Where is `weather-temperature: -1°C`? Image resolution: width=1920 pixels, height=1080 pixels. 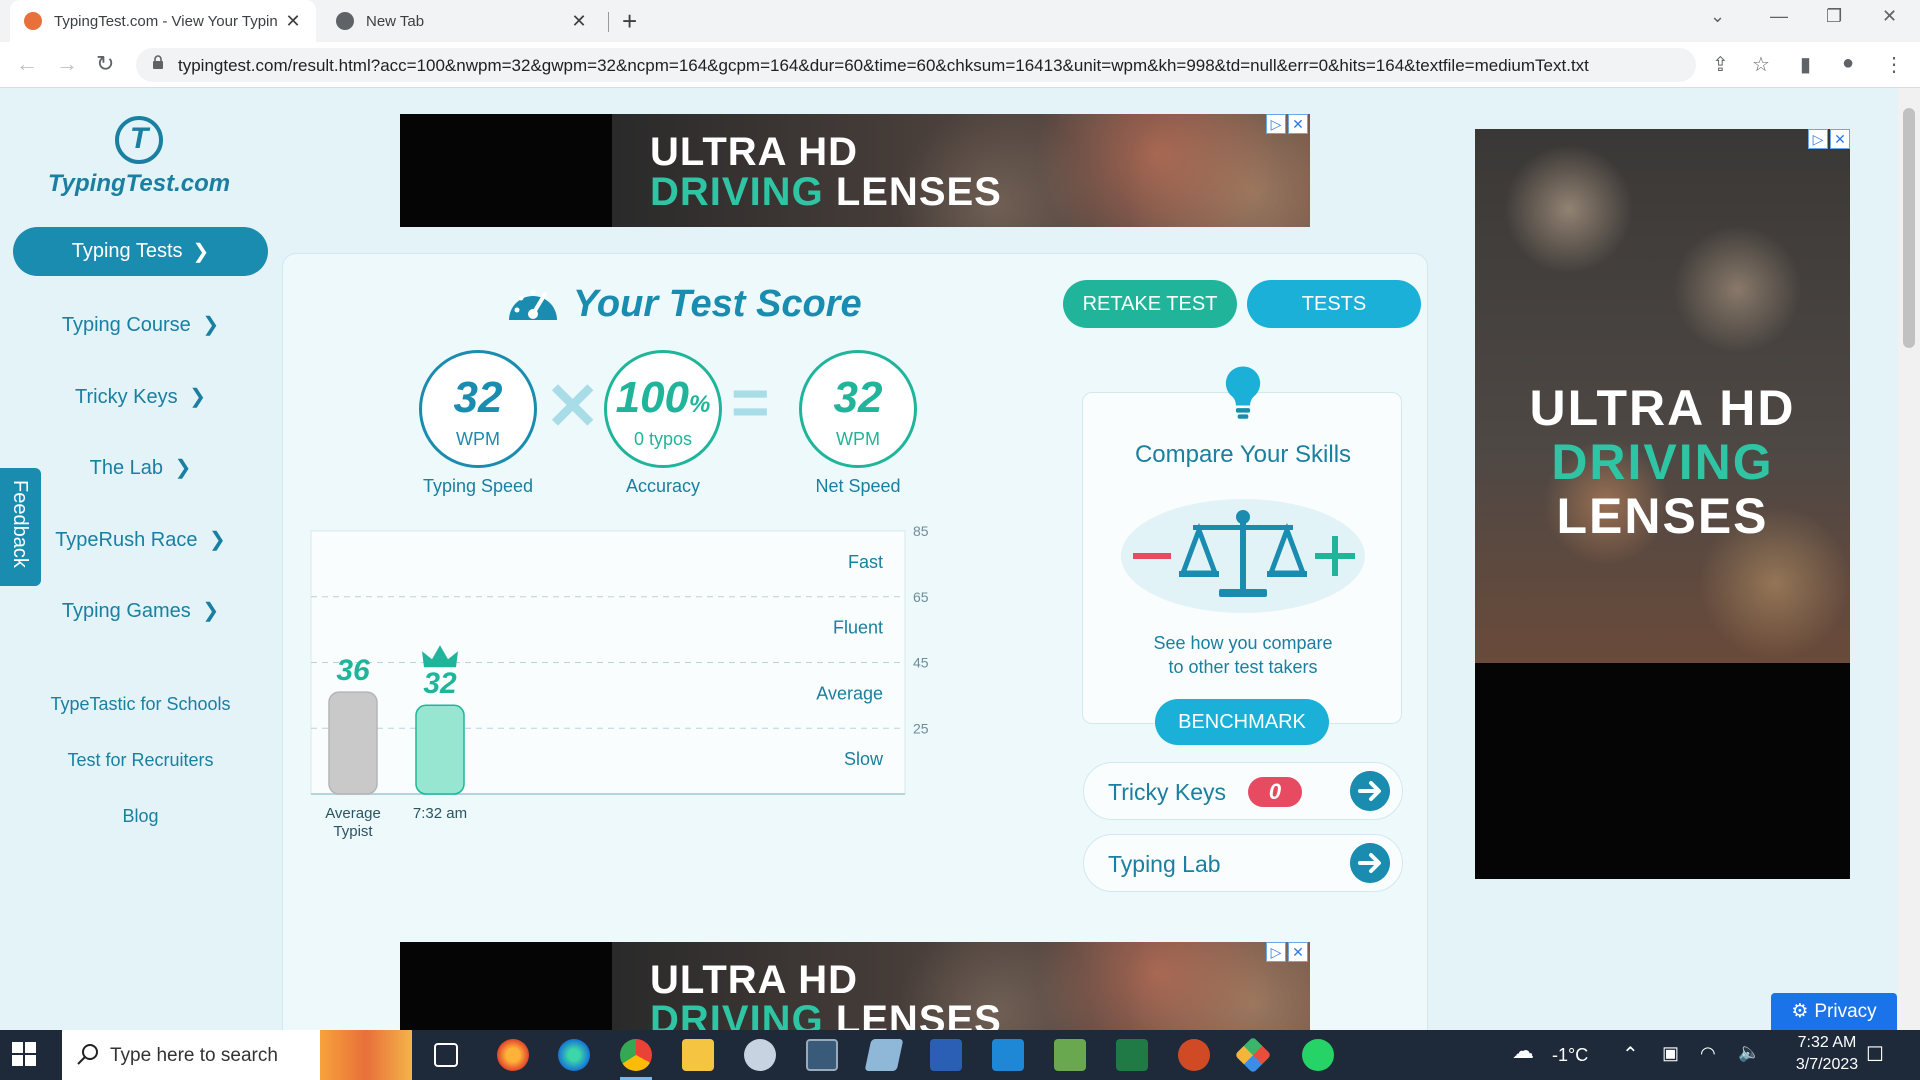
weather-temperature: -1°C is located at coordinates (1570, 1055).